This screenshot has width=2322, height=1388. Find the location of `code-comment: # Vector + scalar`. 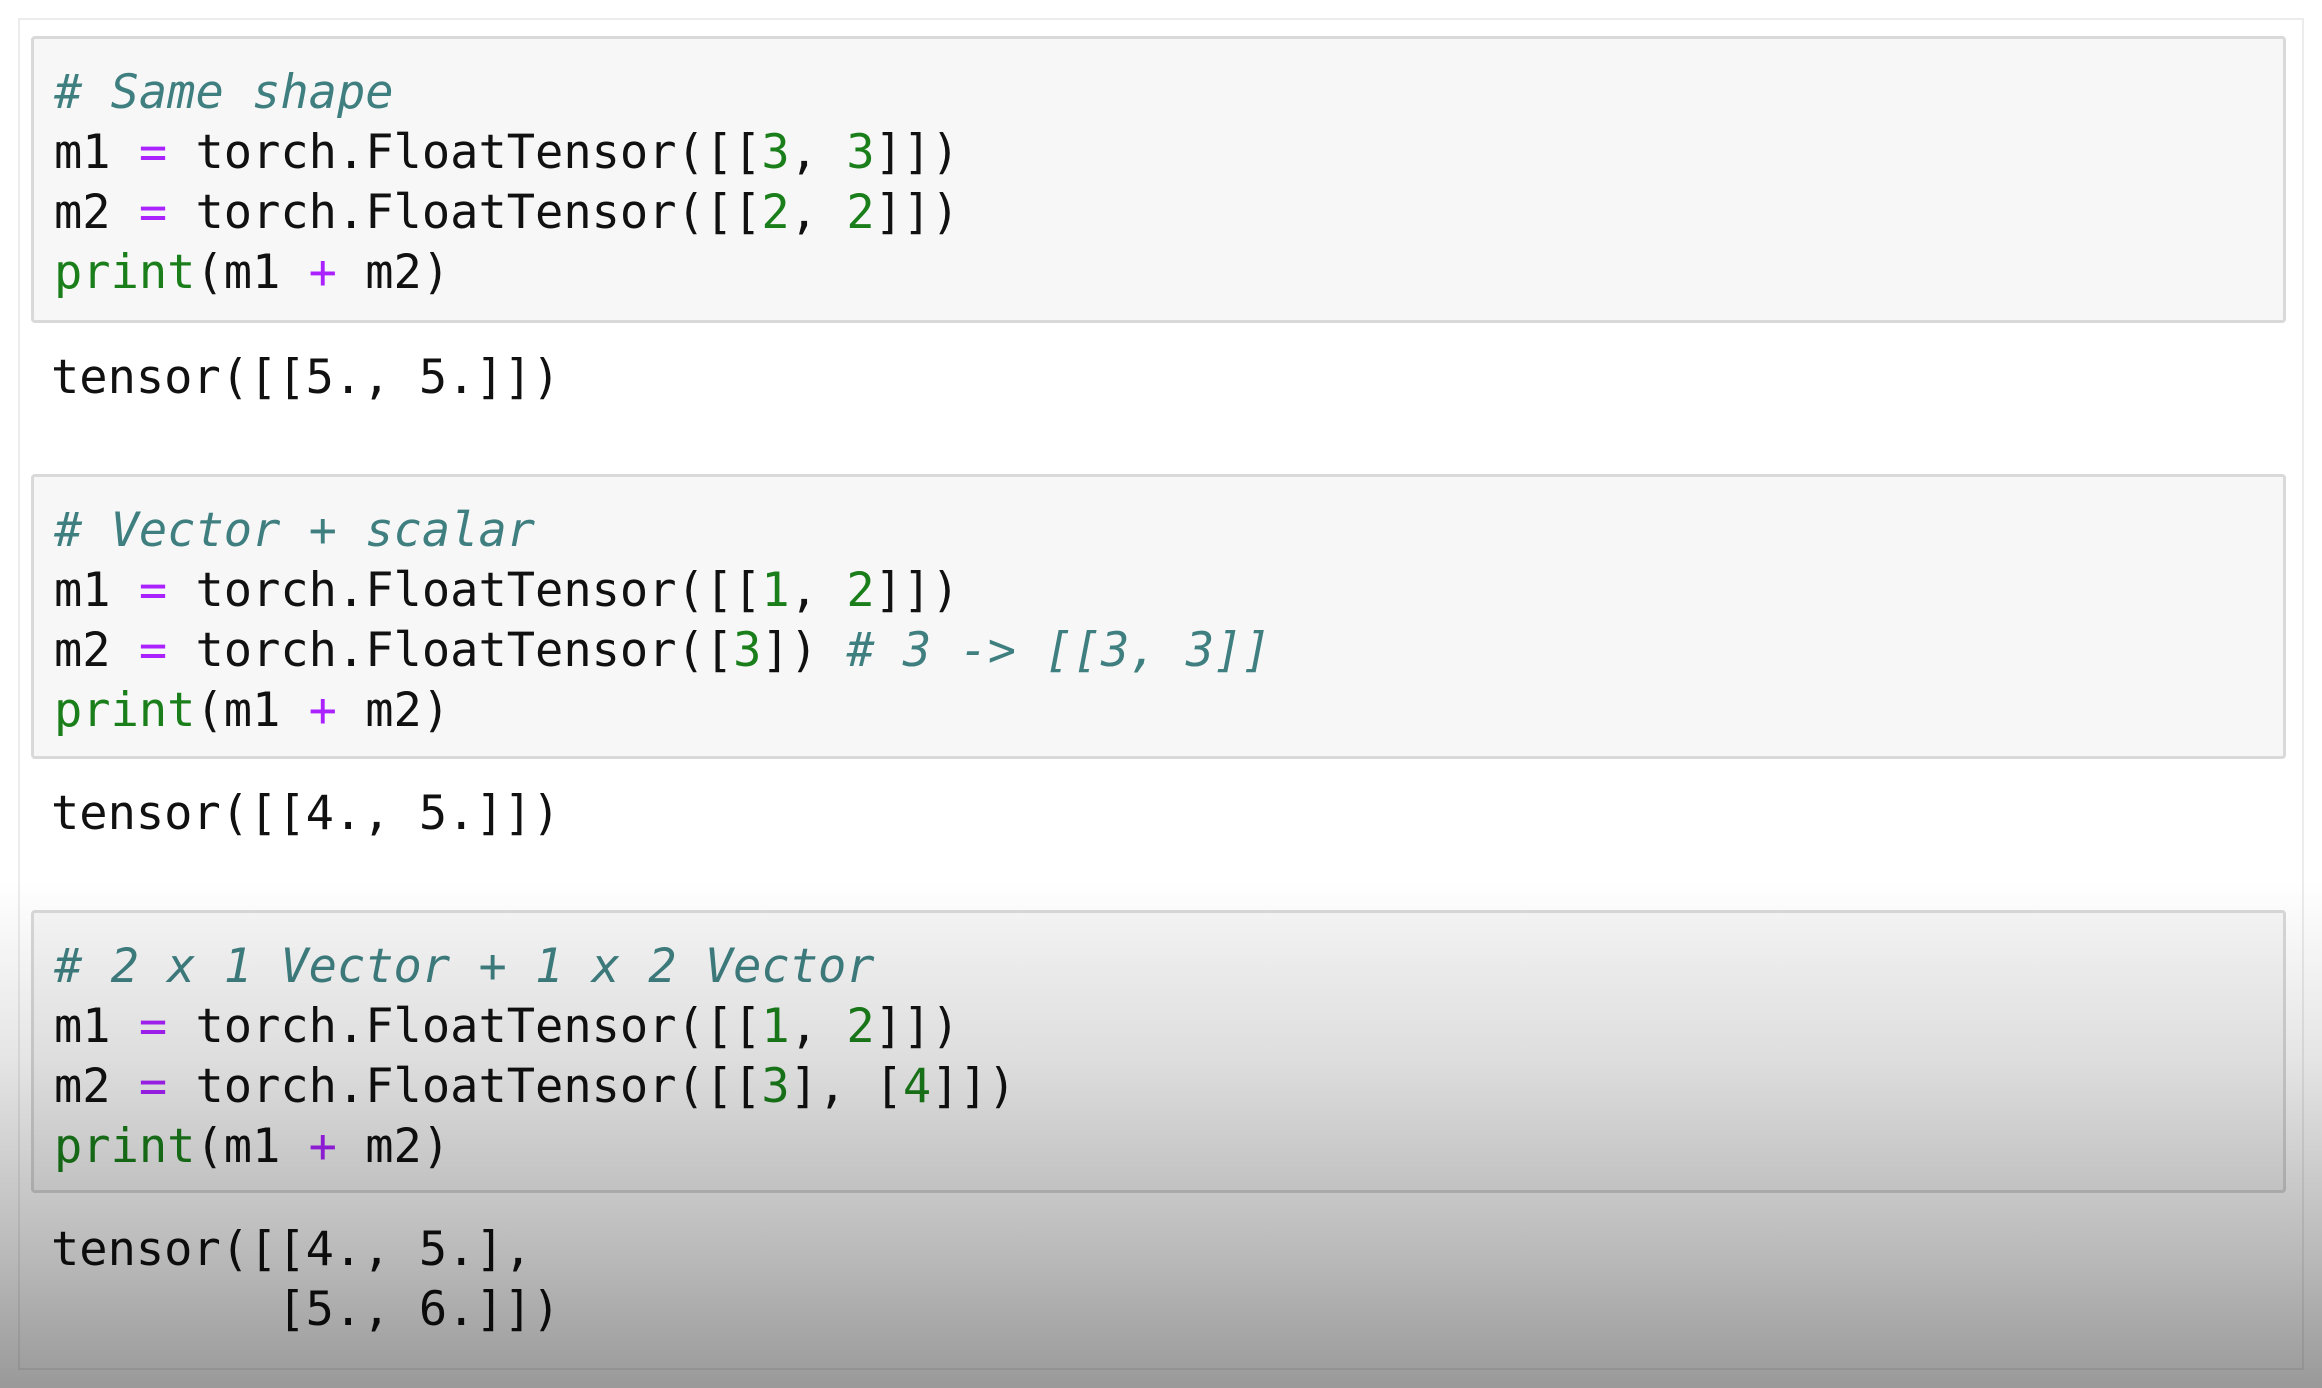

code-comment: # Vector + scalar is located at coordinates (294, 531).